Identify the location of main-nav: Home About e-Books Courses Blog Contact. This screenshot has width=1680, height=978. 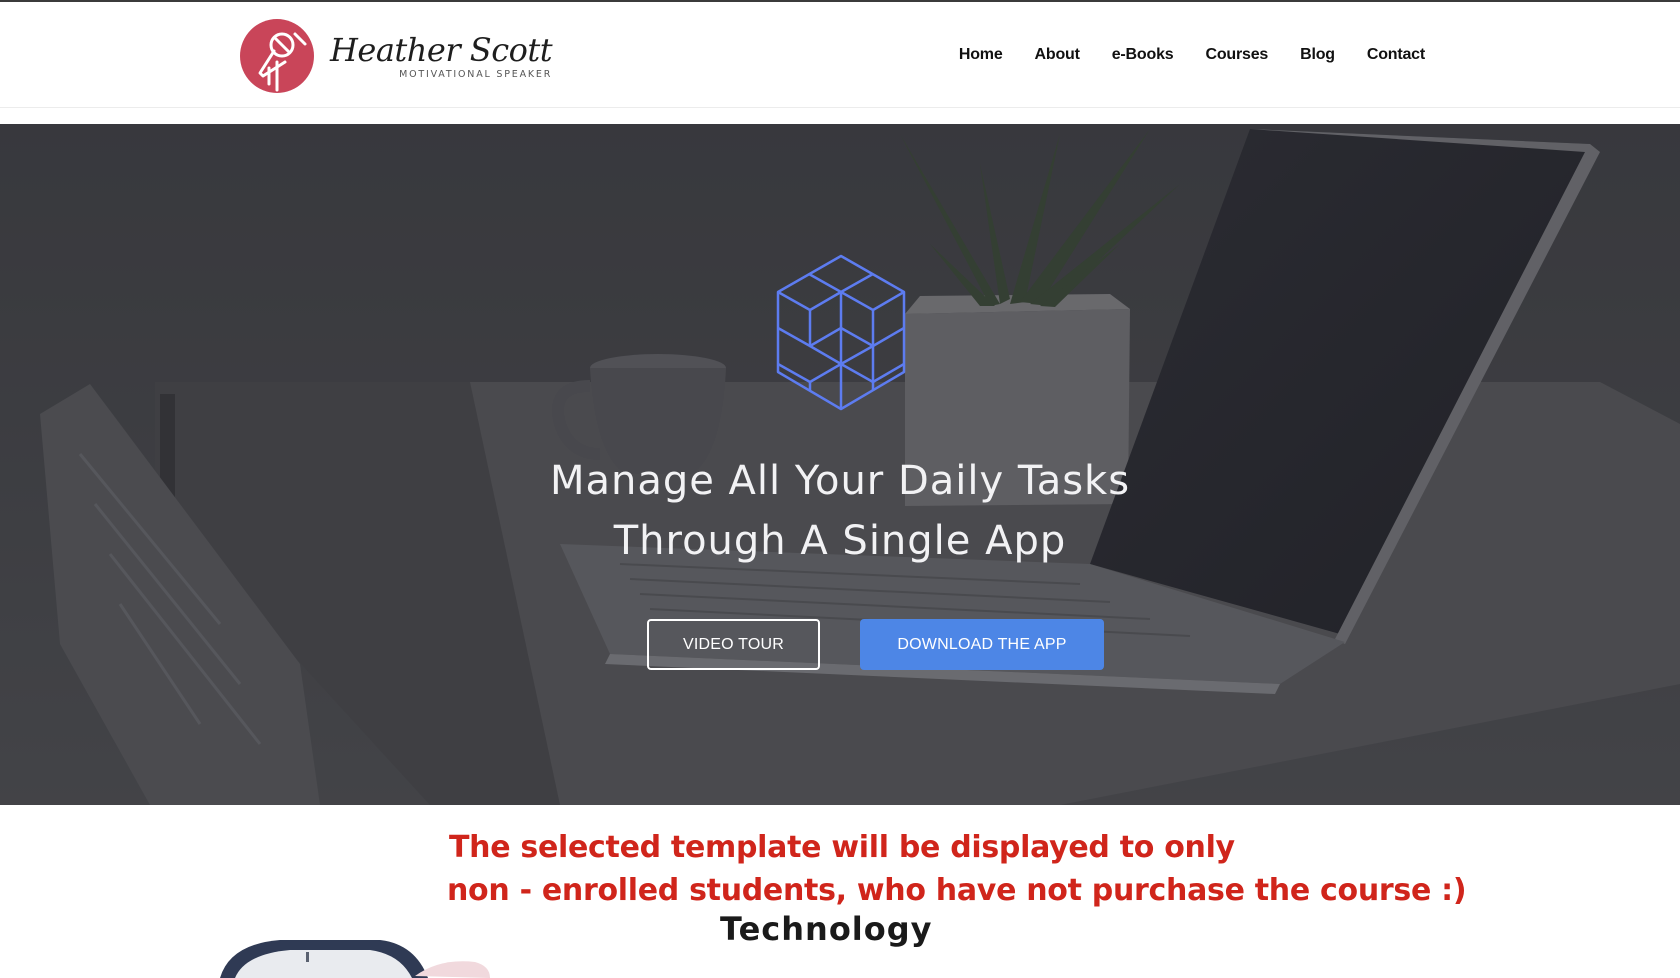
(1176, 55).